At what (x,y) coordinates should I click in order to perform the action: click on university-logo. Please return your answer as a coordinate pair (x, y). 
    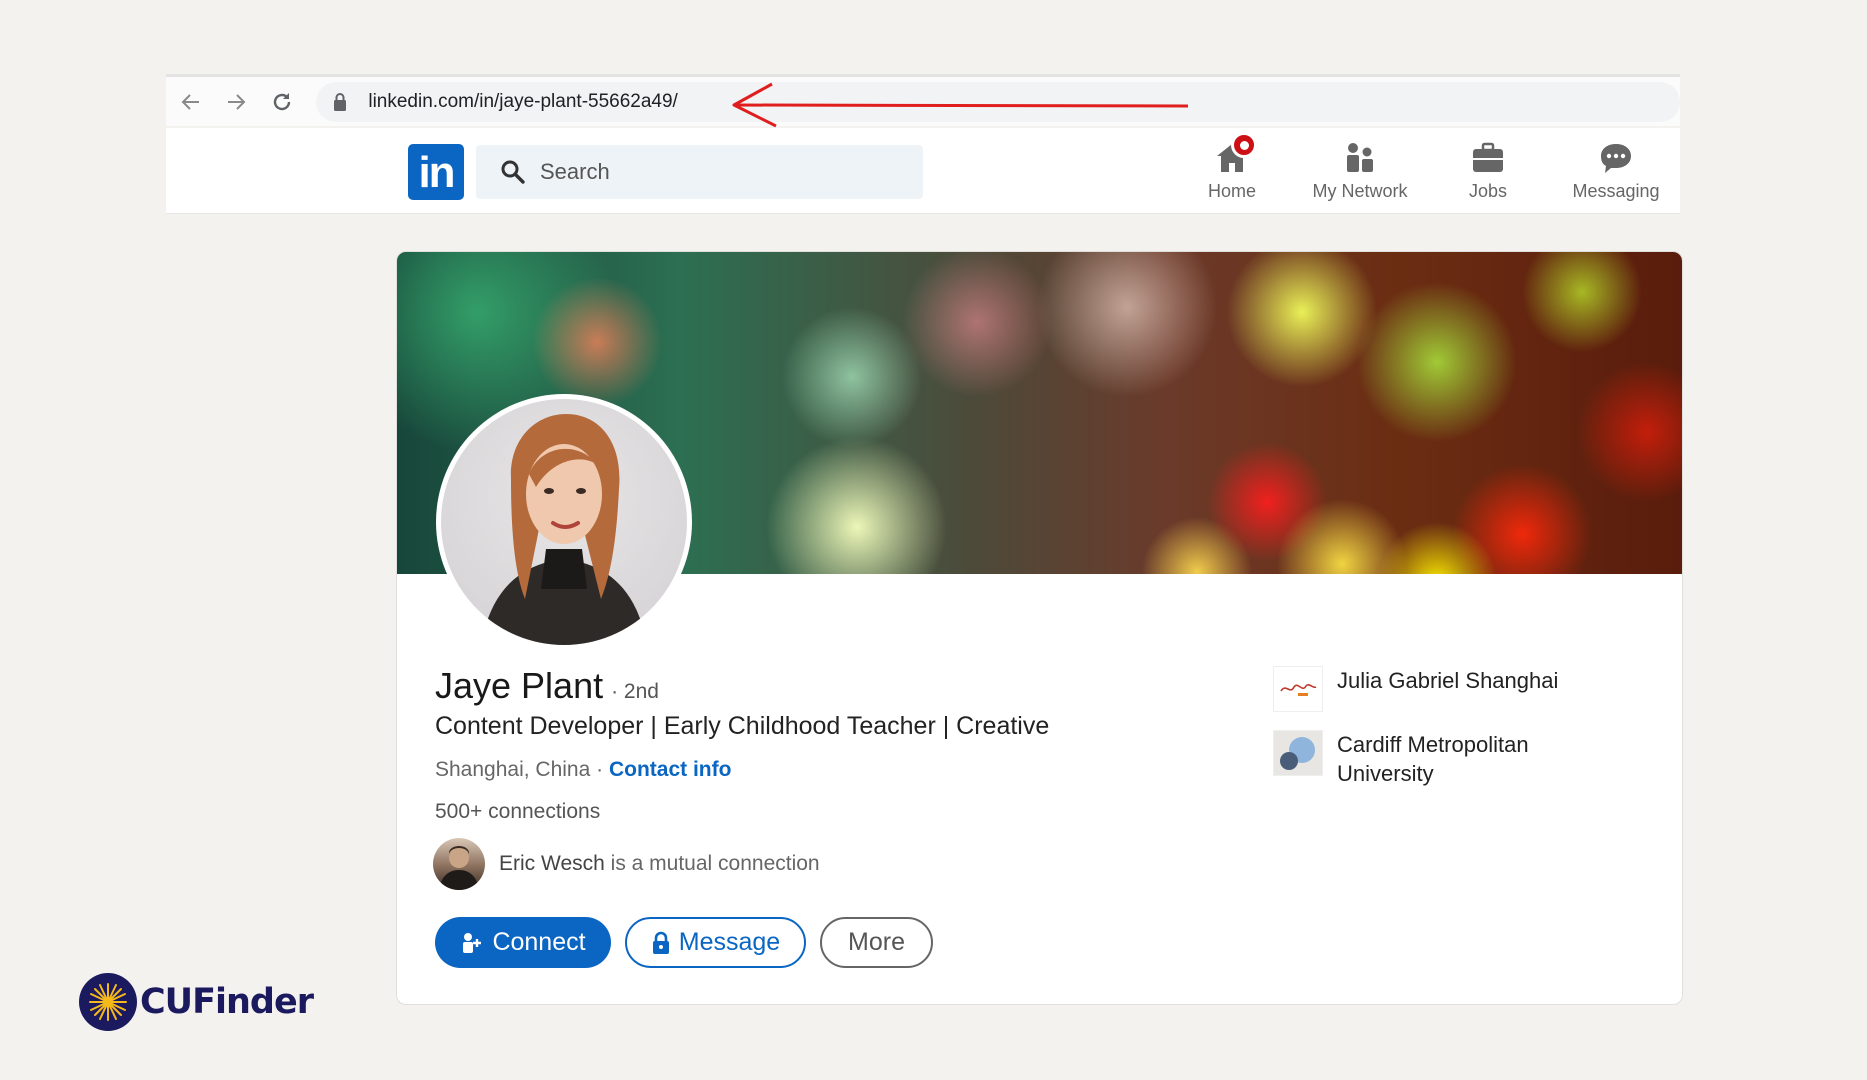
    Looking at the image, I should click on (1298, 753).